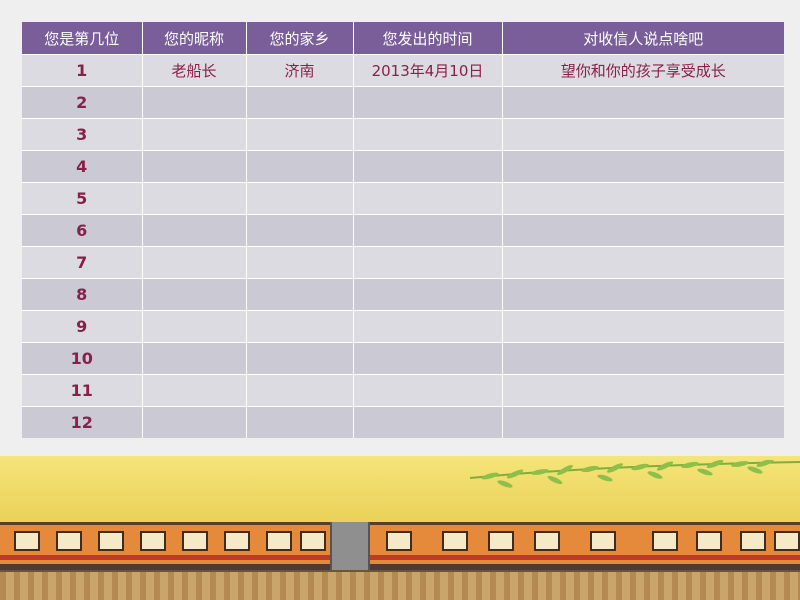  I want to click on row-number: 5, so click(82, 198).